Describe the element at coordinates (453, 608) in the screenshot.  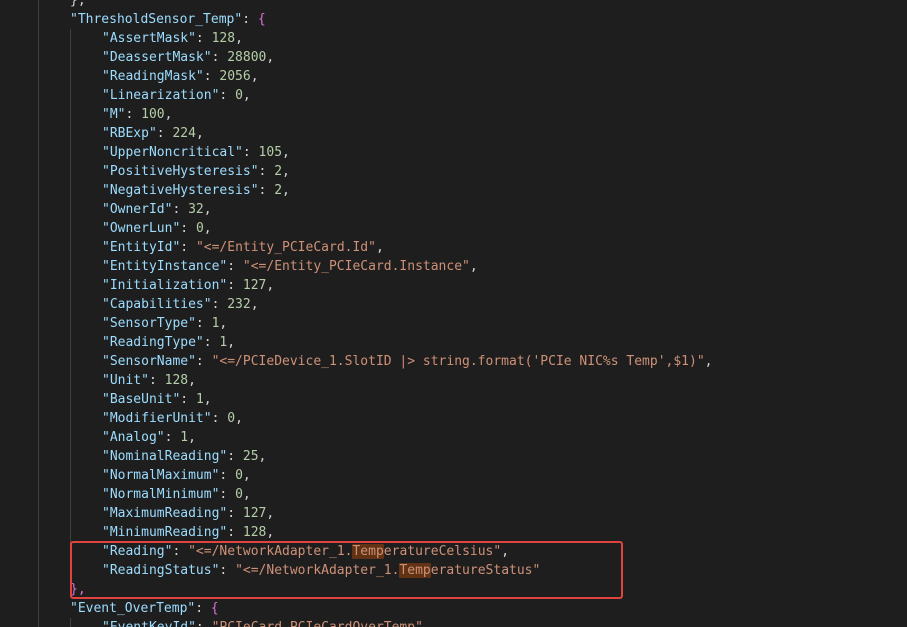
I see `code-line: "Event_OverTemp": {` at that location.